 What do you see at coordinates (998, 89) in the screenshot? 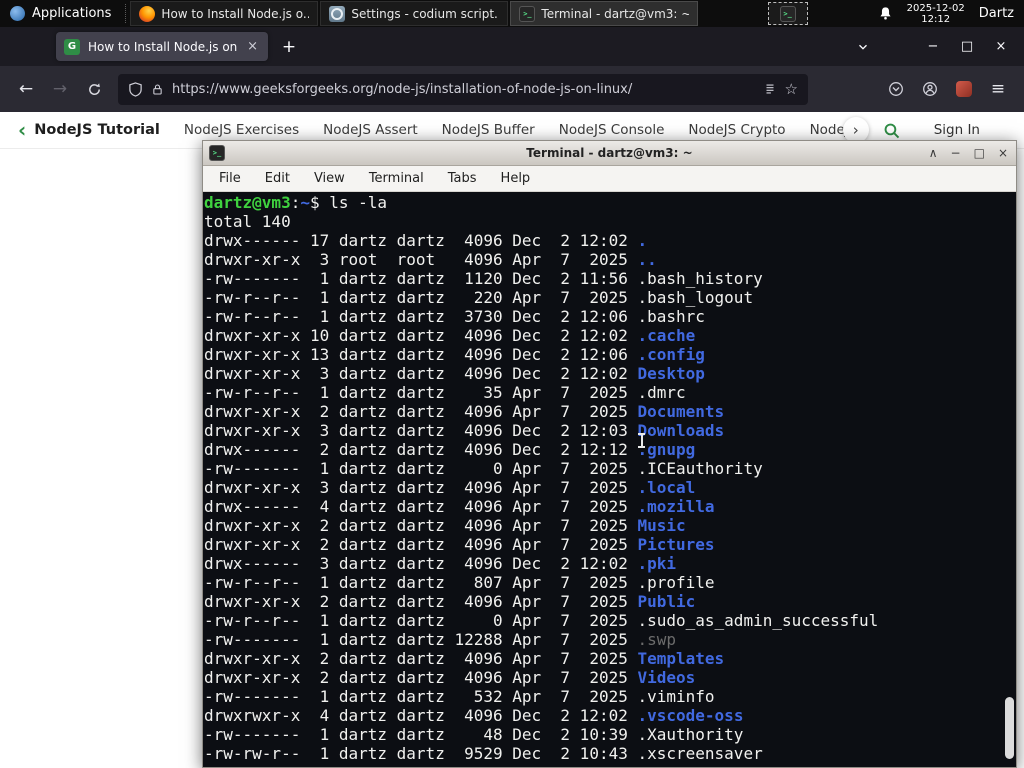
I see `app-menu-button: ≡` at bounding box center [998, 89].